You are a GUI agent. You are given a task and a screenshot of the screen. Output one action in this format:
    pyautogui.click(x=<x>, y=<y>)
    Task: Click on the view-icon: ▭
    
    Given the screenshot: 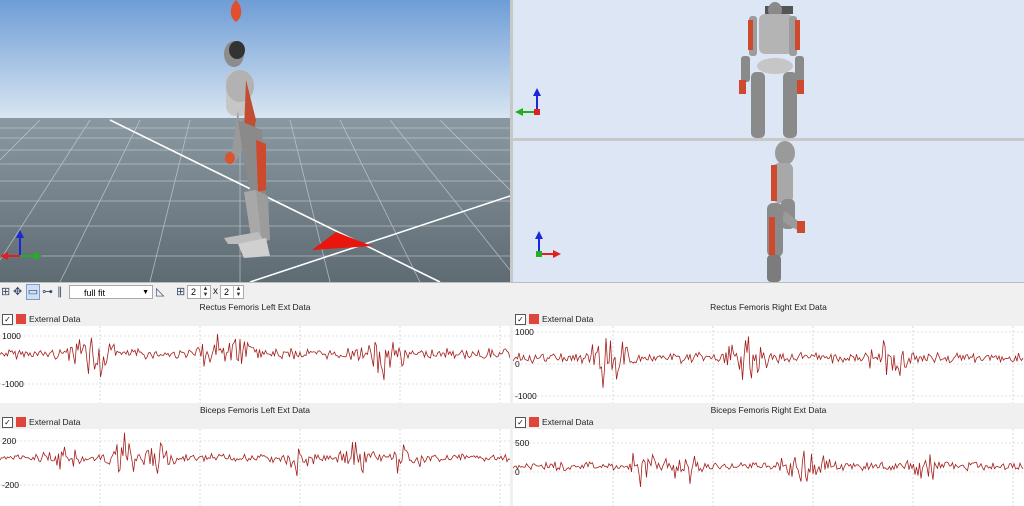 What is the action you would take?
    pyautogui.click(x=33, y=292)
    